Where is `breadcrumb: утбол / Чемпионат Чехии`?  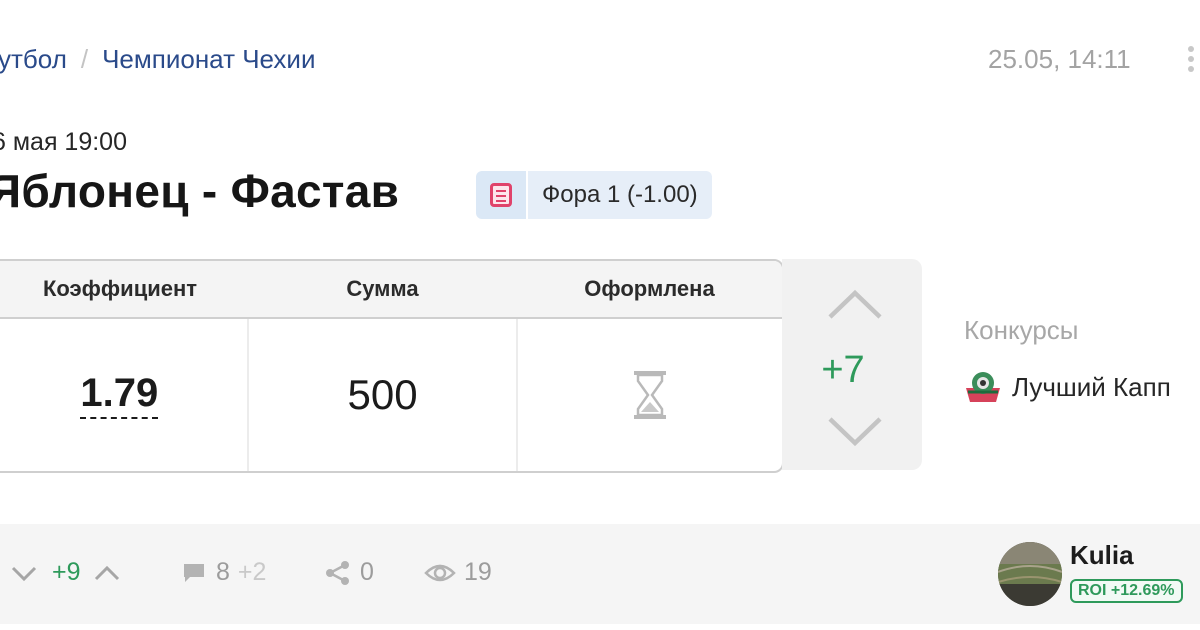 breadcrumb: утбол / Чемпионат Чехии is located at coordinates (157, 59).